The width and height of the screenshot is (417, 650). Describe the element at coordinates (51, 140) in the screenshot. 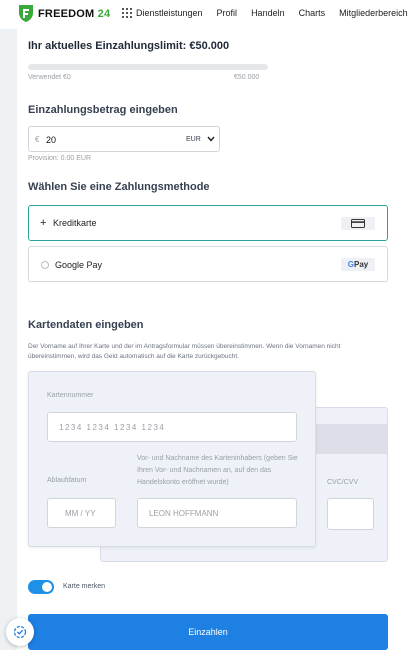

I see `amount-input: 20` at that location.